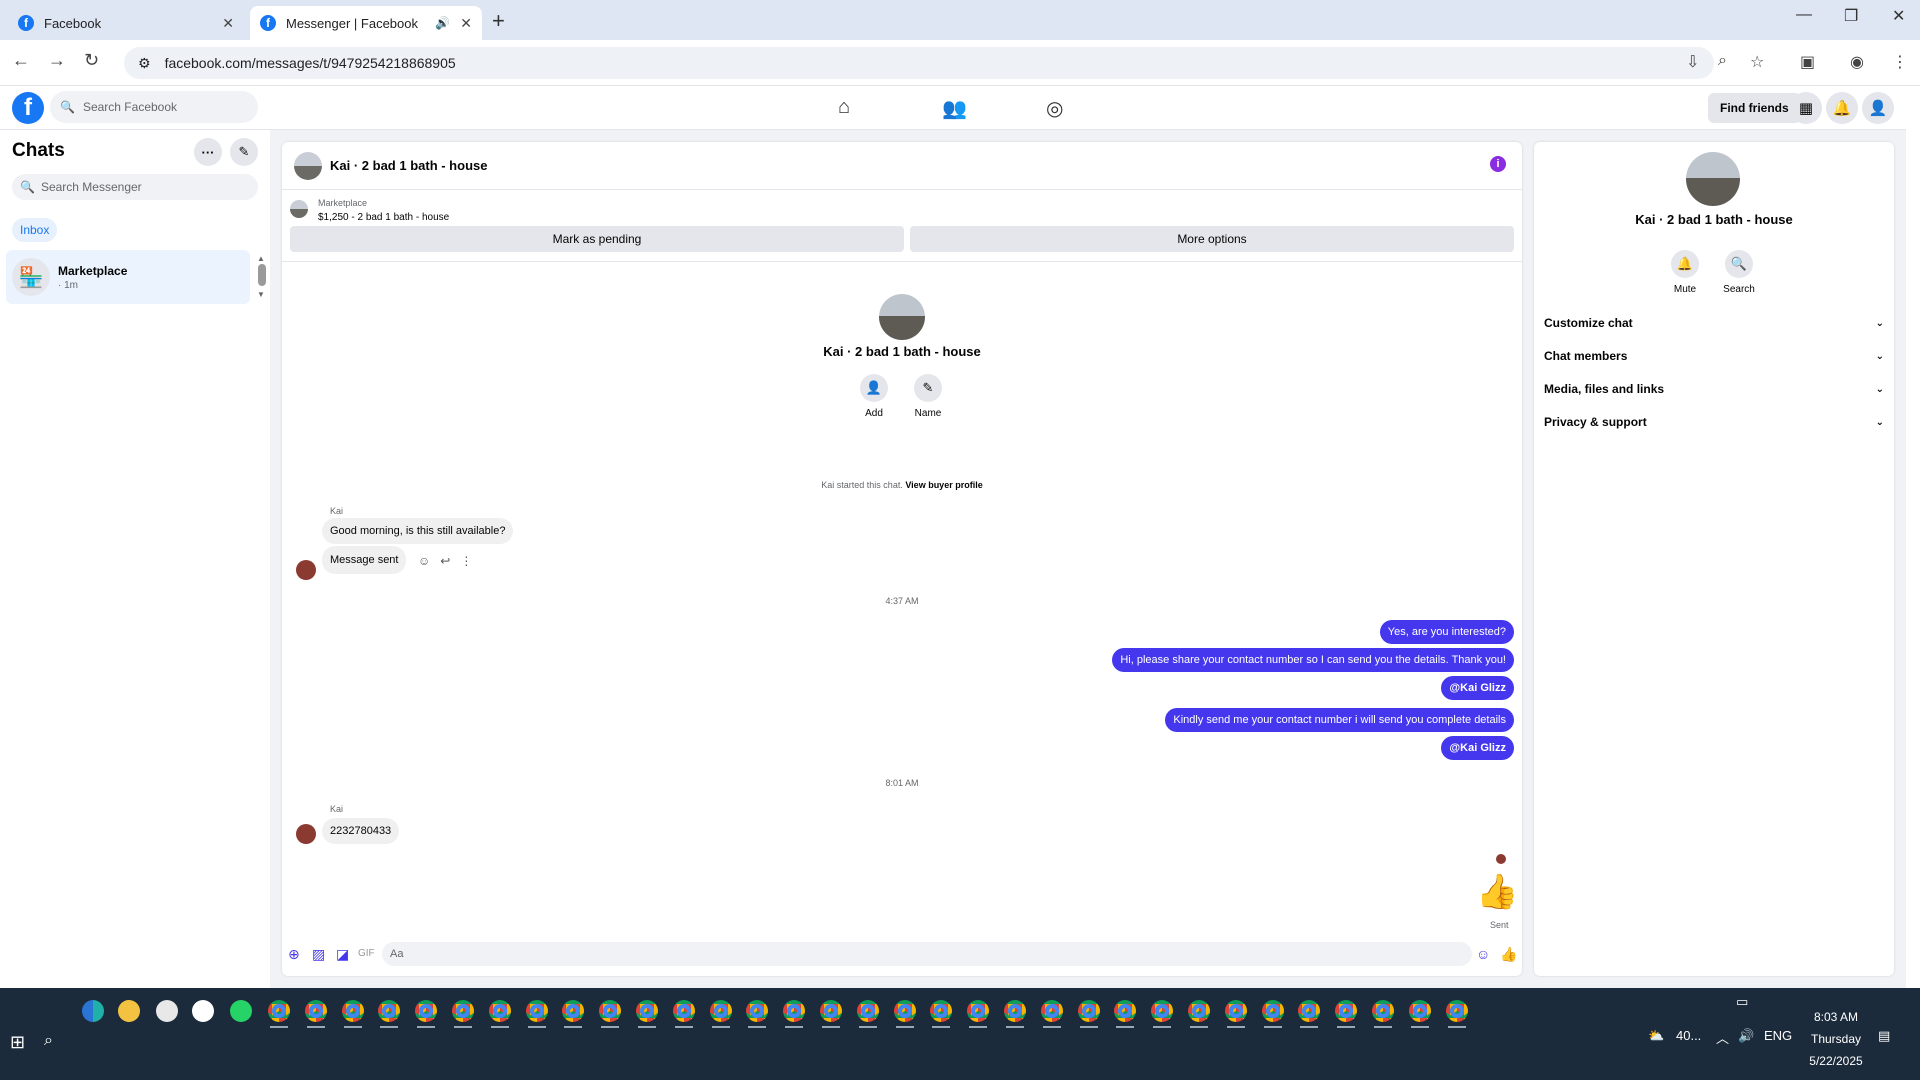 The image size is (1920, 1080). Describe the element at coordinates (1851, 16) in the screenshot. I see `restore-icon: ❐` at that location.